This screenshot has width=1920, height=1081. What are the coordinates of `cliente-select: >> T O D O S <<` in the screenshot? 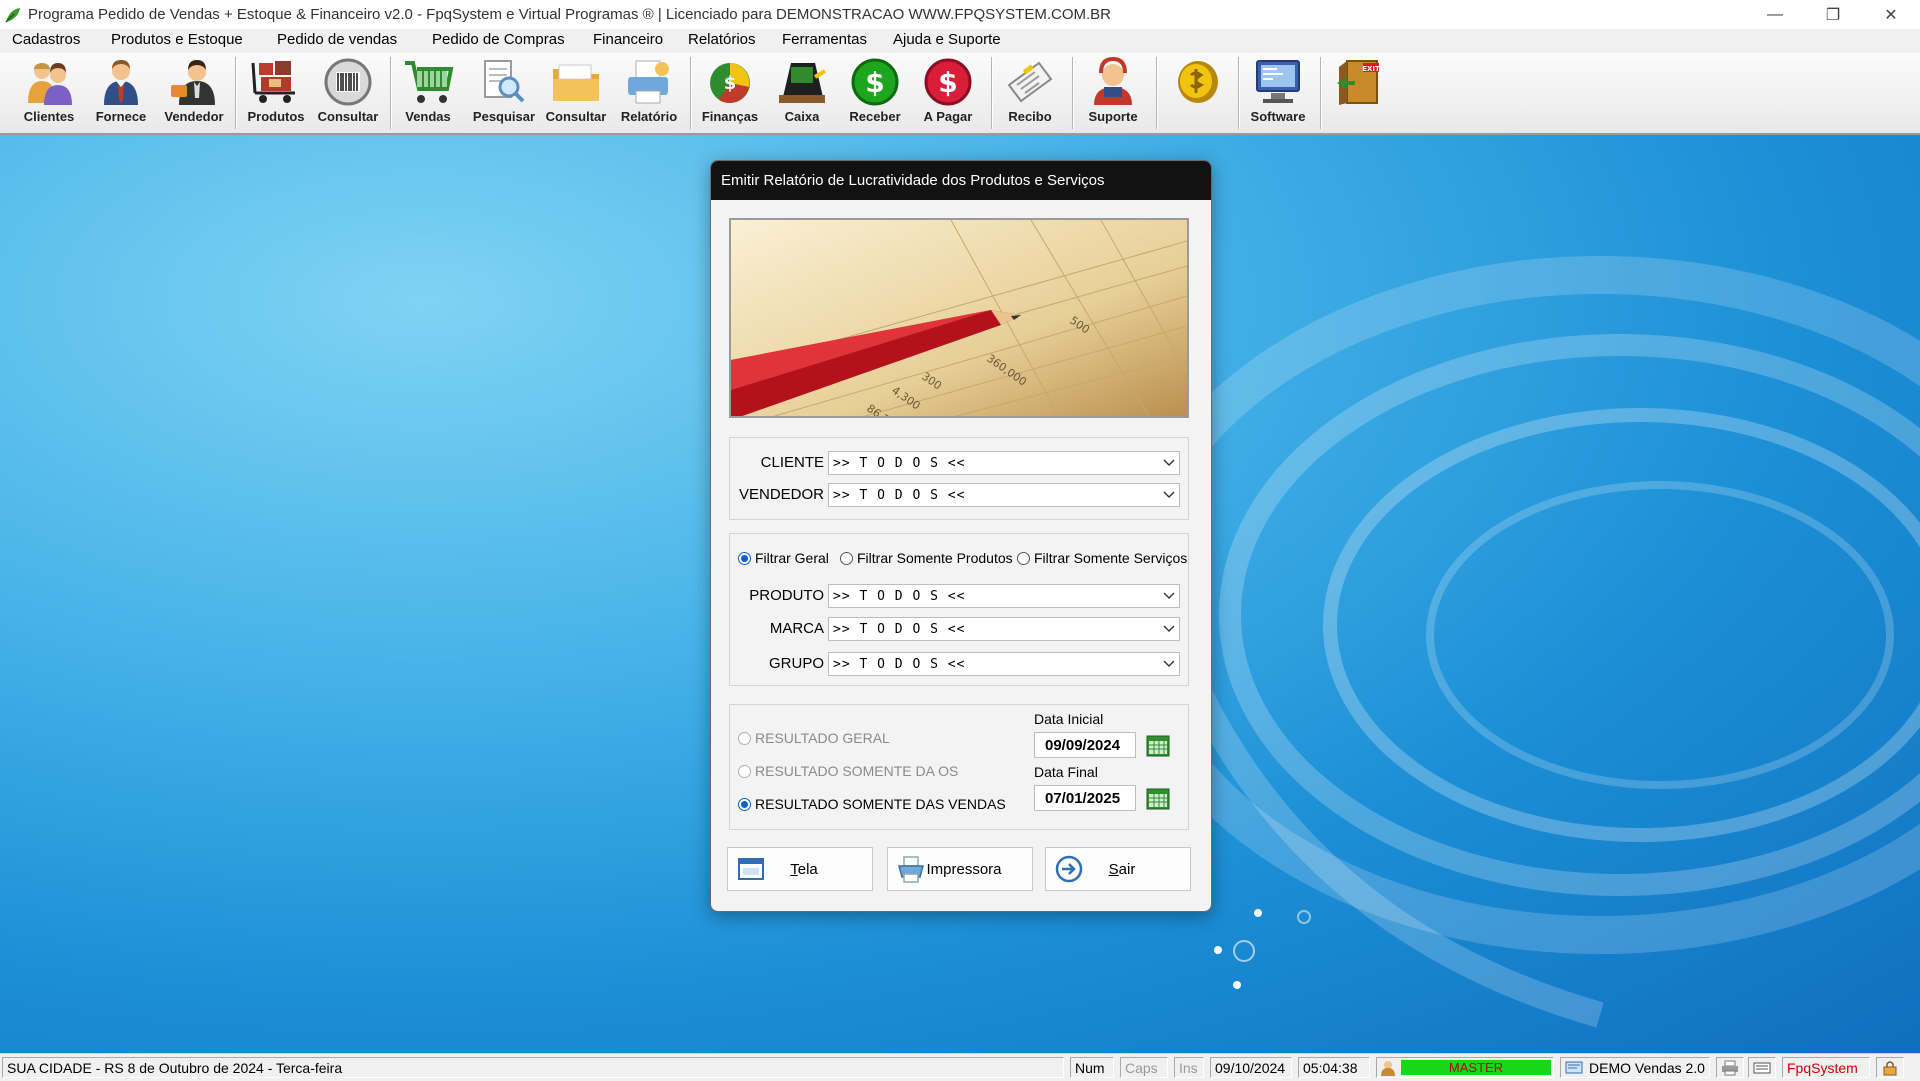 It's located at (1004, 463).